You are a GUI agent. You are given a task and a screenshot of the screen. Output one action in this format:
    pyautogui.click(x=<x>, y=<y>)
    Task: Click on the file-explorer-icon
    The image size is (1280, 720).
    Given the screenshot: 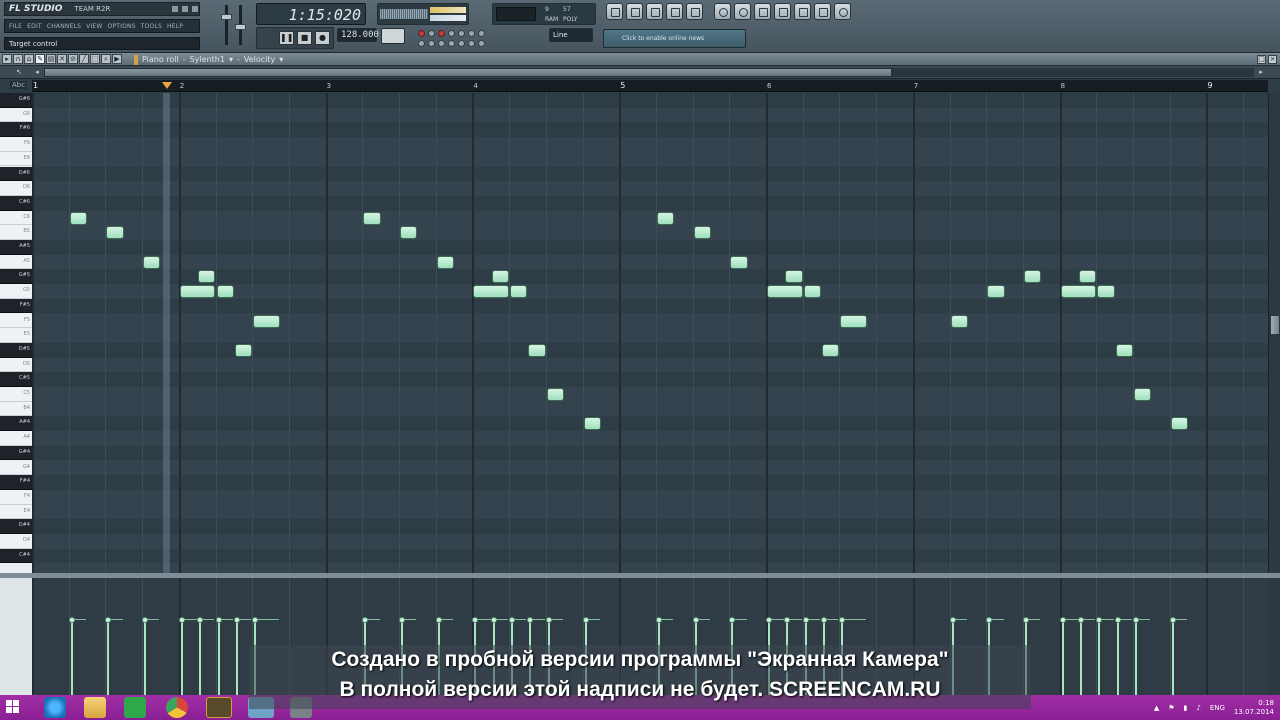 What is the action you would take?
    pyautogui.click(x=95, y=707)
    